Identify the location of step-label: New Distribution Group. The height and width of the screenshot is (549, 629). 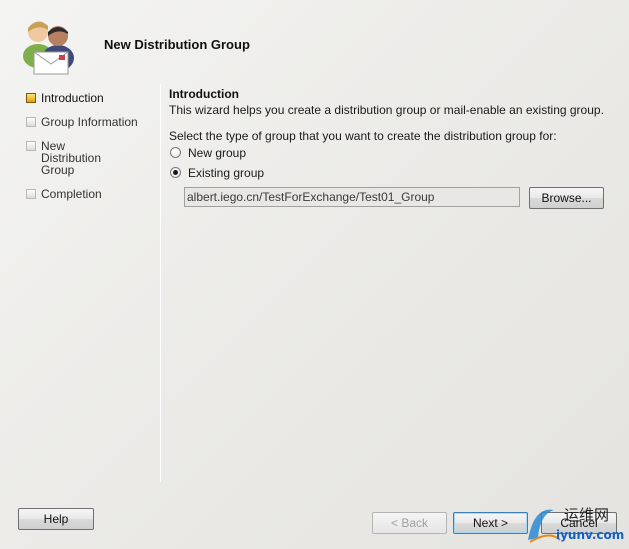
(71, 158).